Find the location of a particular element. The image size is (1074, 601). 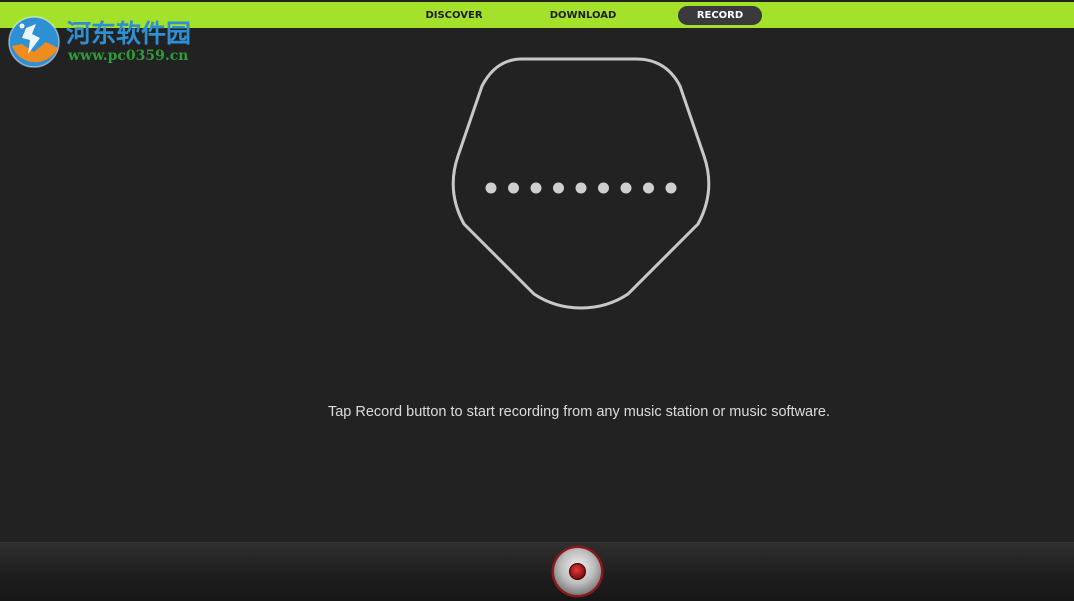

watermark: 河东软件园 www.pc0359.cn is located at coordinates (109, 40).